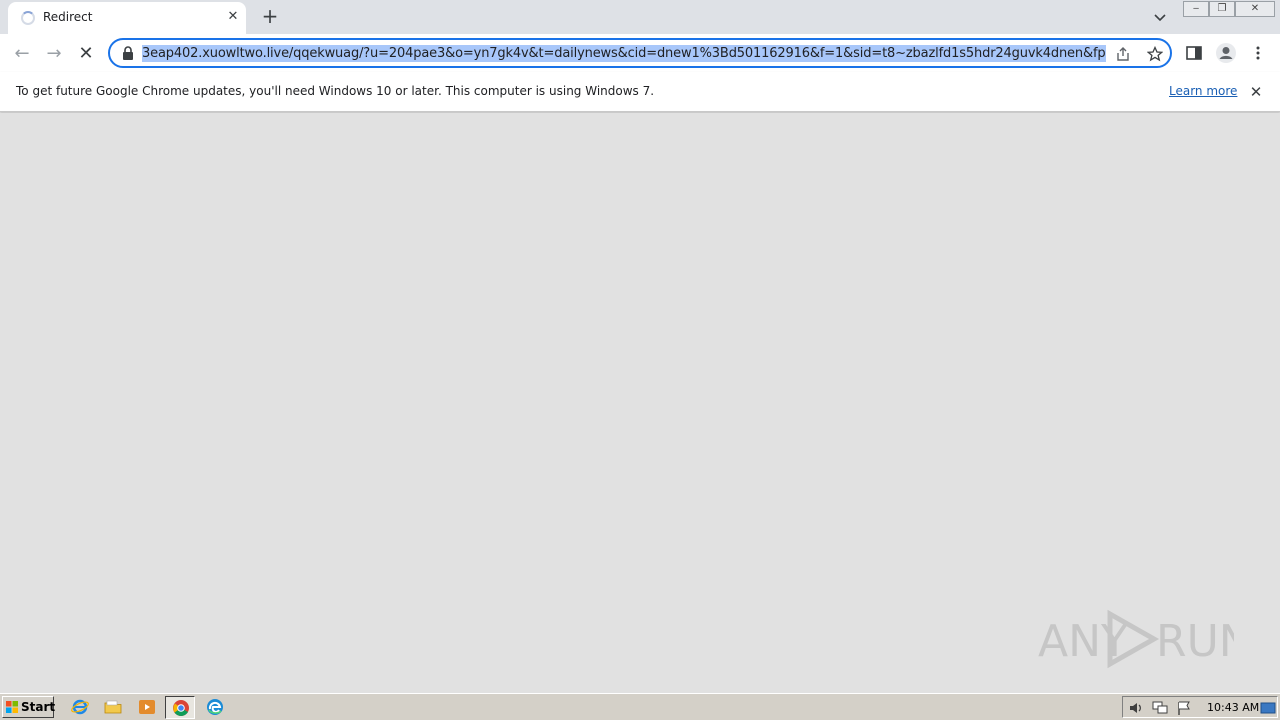 The height and width of the screenshot is (720, 1280). I want to click on profile-icon, so click(1226, 53).